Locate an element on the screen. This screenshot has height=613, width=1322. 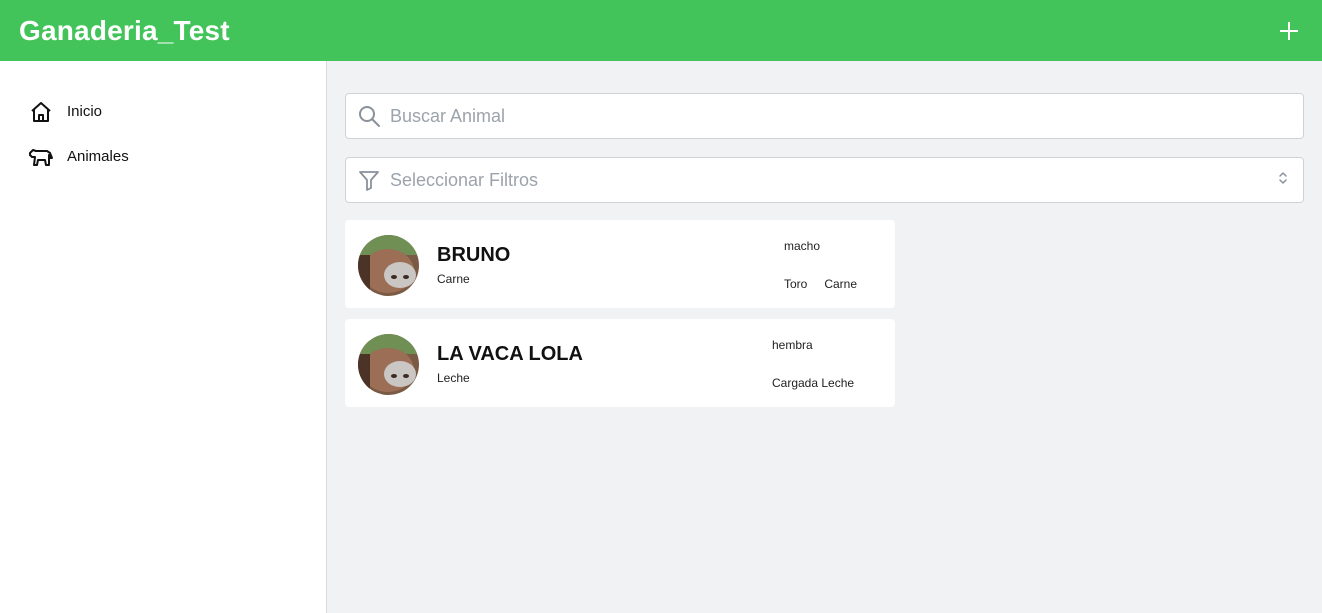
animal-list: BRUNO Carne macho Toro Carne LA VACA LOLA is located at coordinates (620, 313).